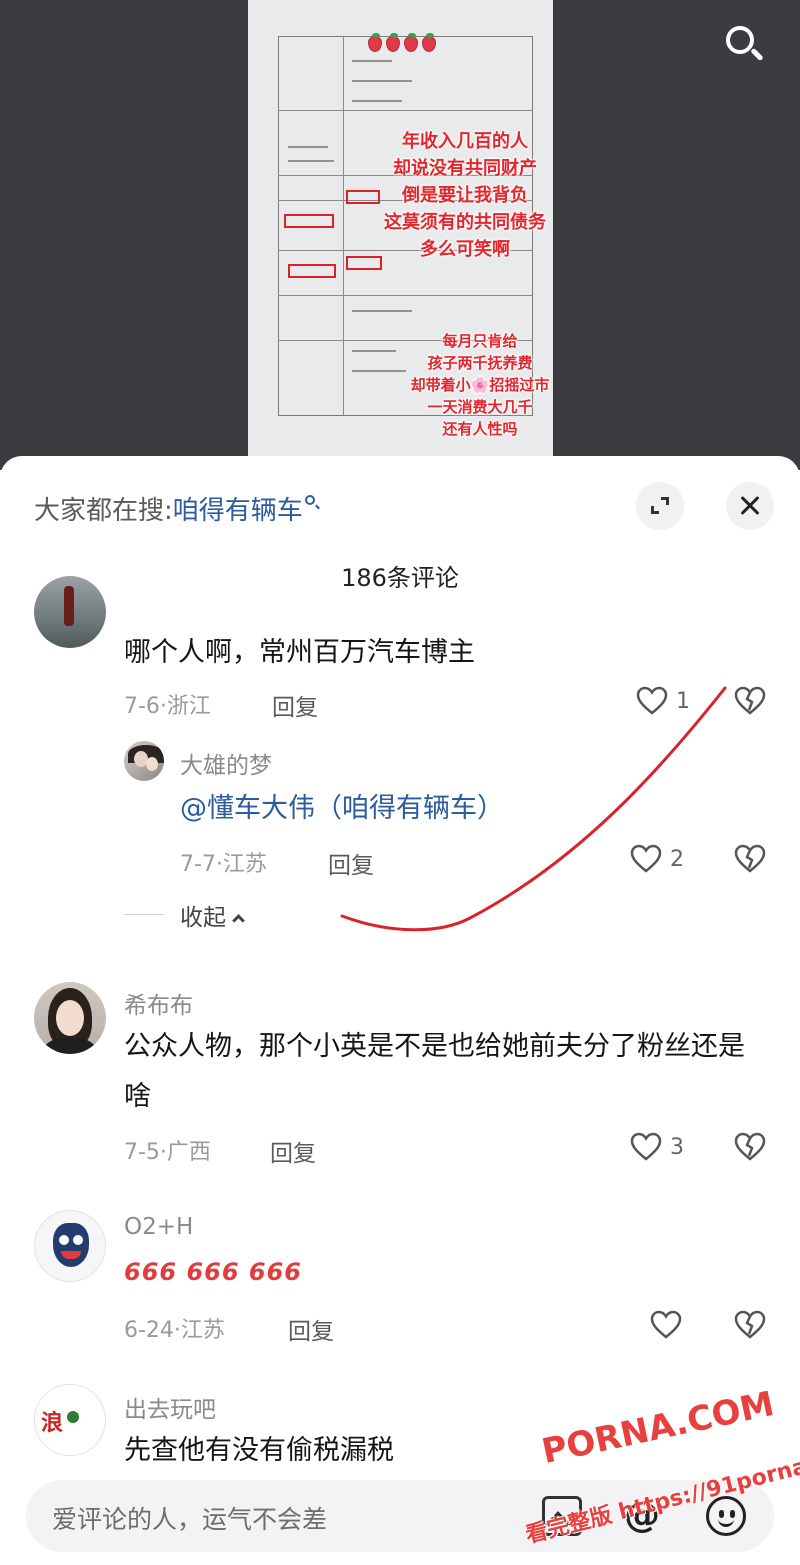  Describe the element at coordinates (299, 652) in the screenshot. I see `comment-text: 哪个人啊，常州百万汽车博主` at that location.